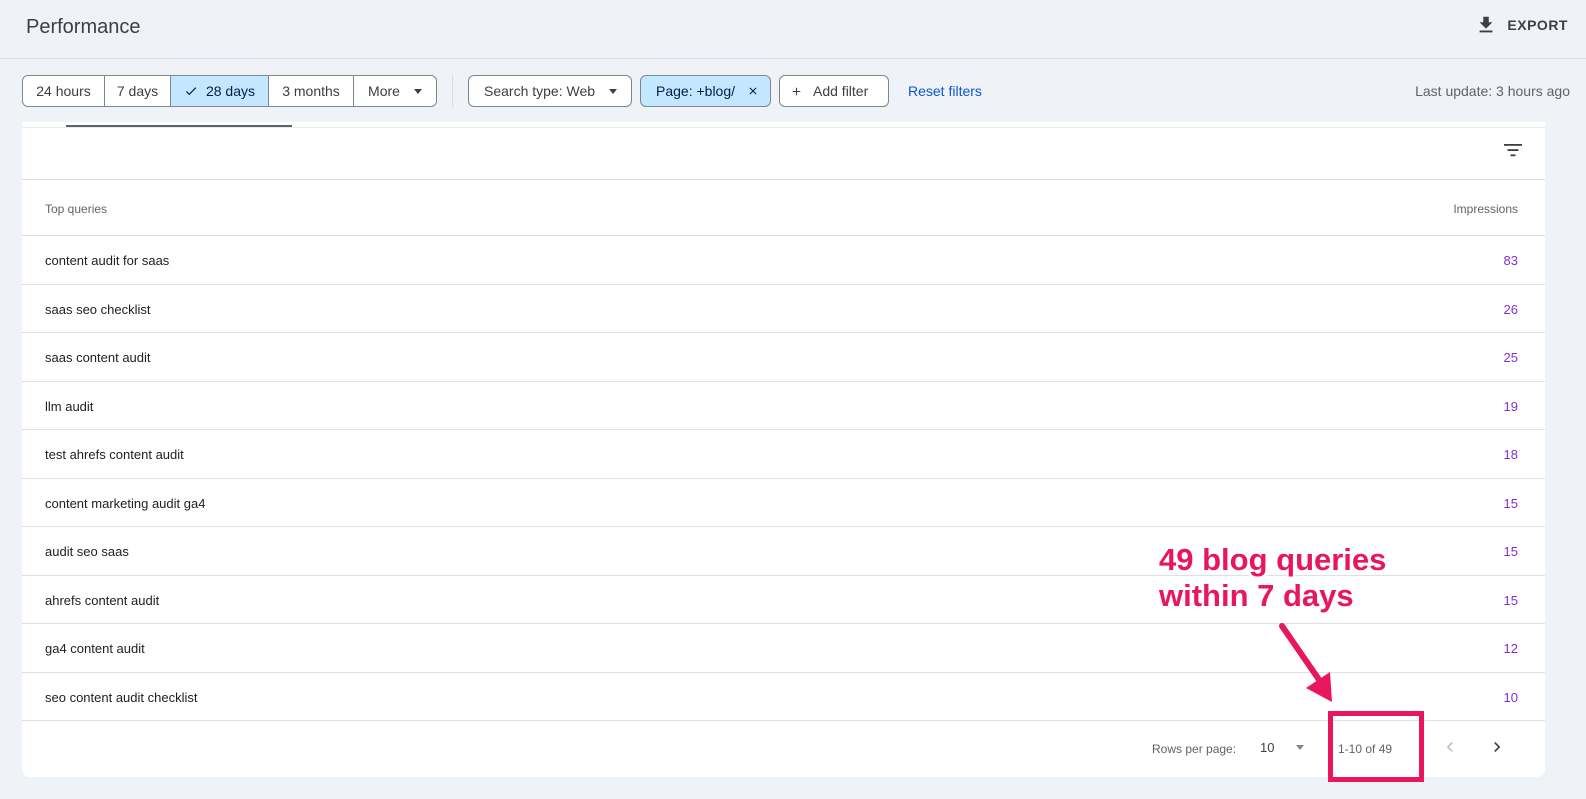 The height and width of the screenshot is (799, 1586). What do you see at coordinates (138, 91) in the screenshot?
I see `date-option-7-days: 7 days` at bounding box center [138, 91].